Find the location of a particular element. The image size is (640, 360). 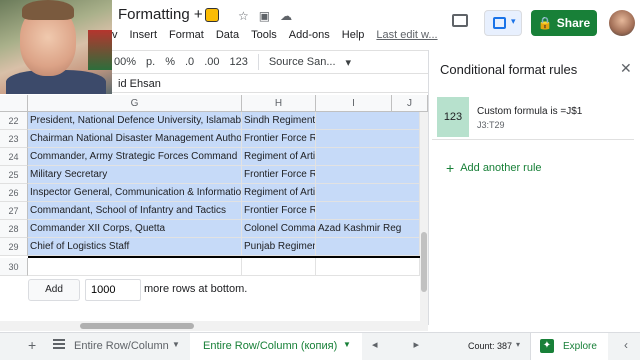

arrow-left-icon: ◂ is located at coordinates (375, 344).